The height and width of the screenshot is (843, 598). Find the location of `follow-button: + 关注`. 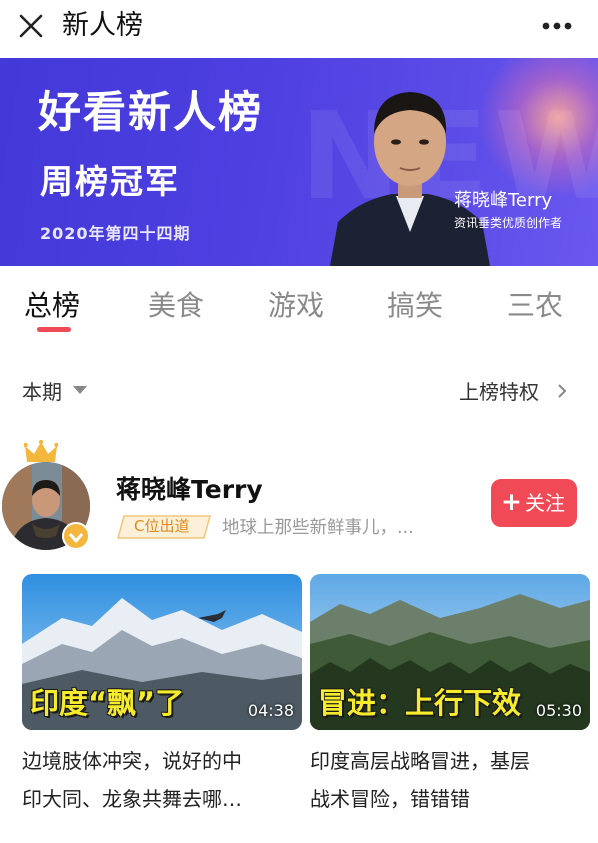

follow-button: + 关注 is located at coordinates (534, 503).